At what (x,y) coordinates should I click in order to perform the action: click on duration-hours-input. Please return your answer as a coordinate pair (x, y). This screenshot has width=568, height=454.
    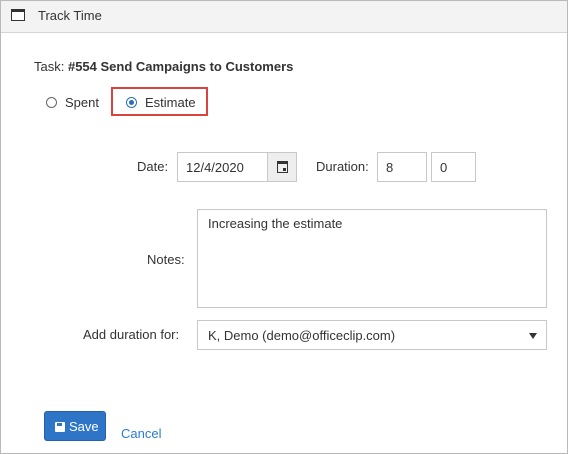
    Looking at the image, I should click on (402, 167).